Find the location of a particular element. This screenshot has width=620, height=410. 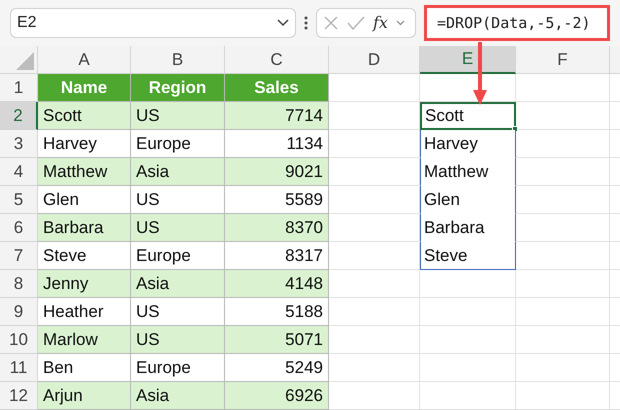

column-header: F is located at coordinates (563, 60).